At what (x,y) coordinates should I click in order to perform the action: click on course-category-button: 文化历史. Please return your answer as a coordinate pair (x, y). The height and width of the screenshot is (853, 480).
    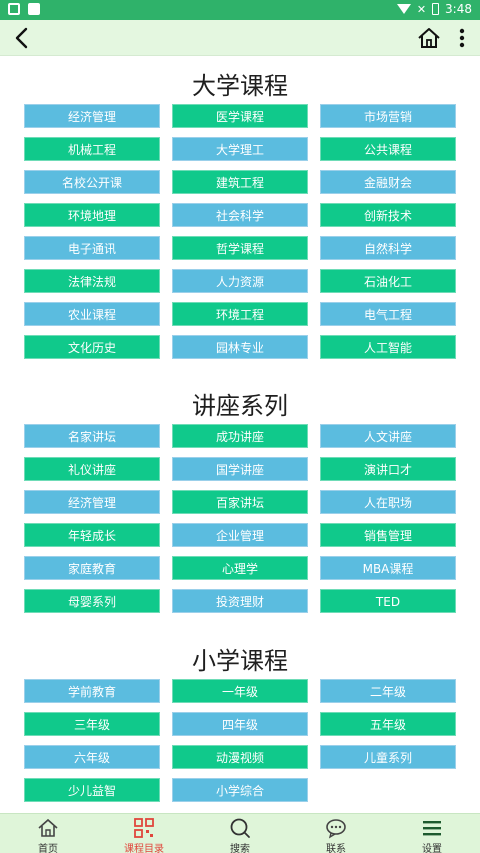
    Looking at the image, I should click on (92, 347).